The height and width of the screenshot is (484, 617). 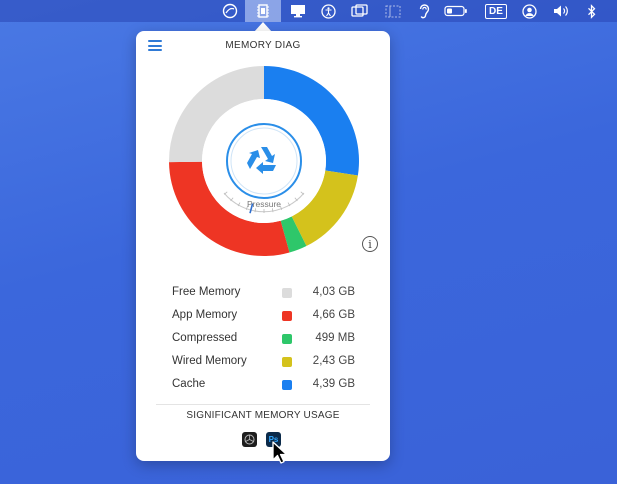 What do you see at coordinates (205, 315) in the screenshot?
I see `legend-label: App Memory` at bounding box center [205, 315].